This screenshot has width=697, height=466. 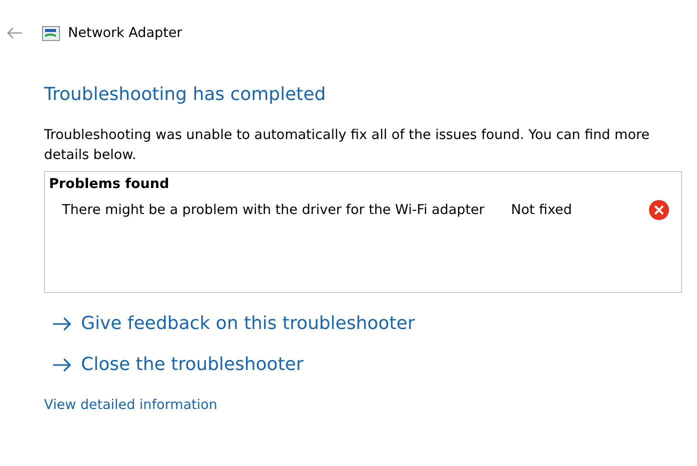 I want to click on problem-status: Not fixed, so click(x=542, y=210).